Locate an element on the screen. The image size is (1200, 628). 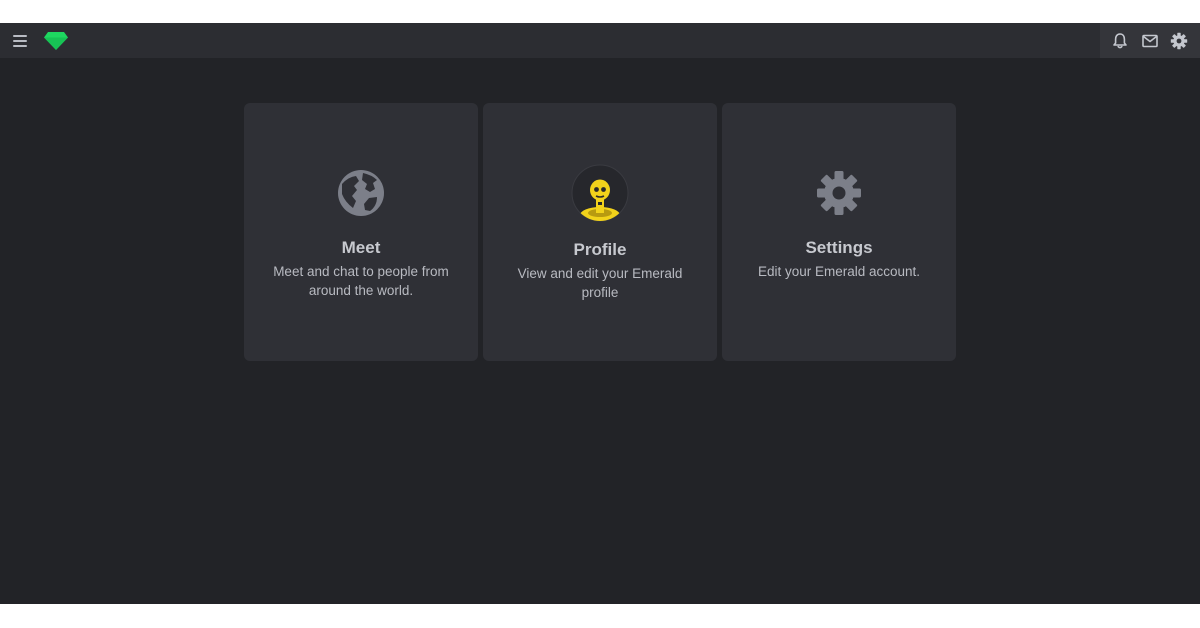
card-description: Edit your Emerald account. is located at coordinates (839, 271).